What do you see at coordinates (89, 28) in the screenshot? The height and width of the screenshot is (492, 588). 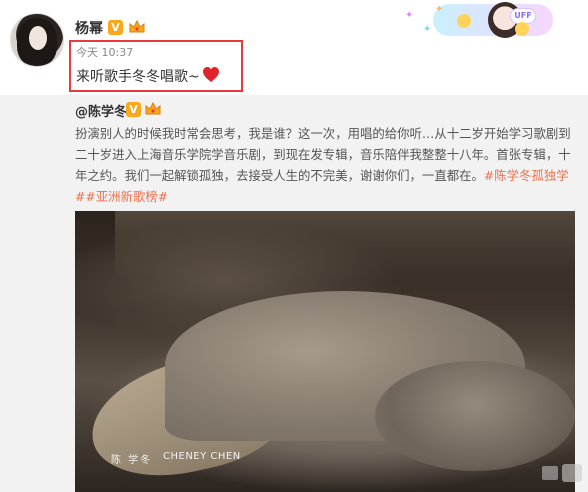 I see `username: 杨幂` at bounding box center [89, 28].